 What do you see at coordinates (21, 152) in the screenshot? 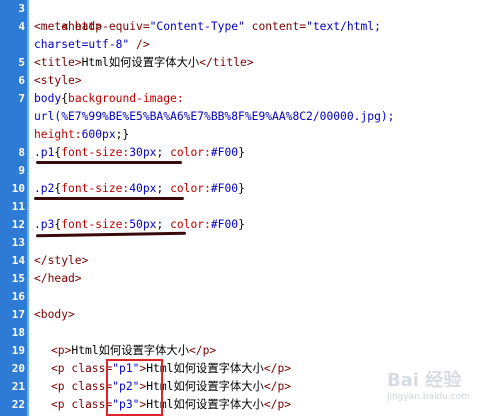
I see `line-number: 8` at bounding box center [21, 152].